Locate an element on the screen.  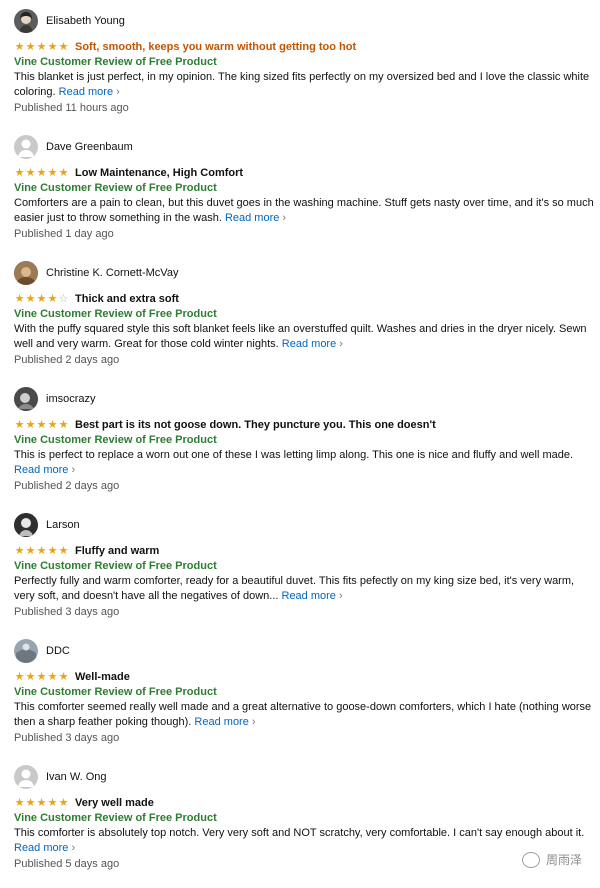
review-title: Low Maintenance, High Comfort is located at coordinates (159, 173).